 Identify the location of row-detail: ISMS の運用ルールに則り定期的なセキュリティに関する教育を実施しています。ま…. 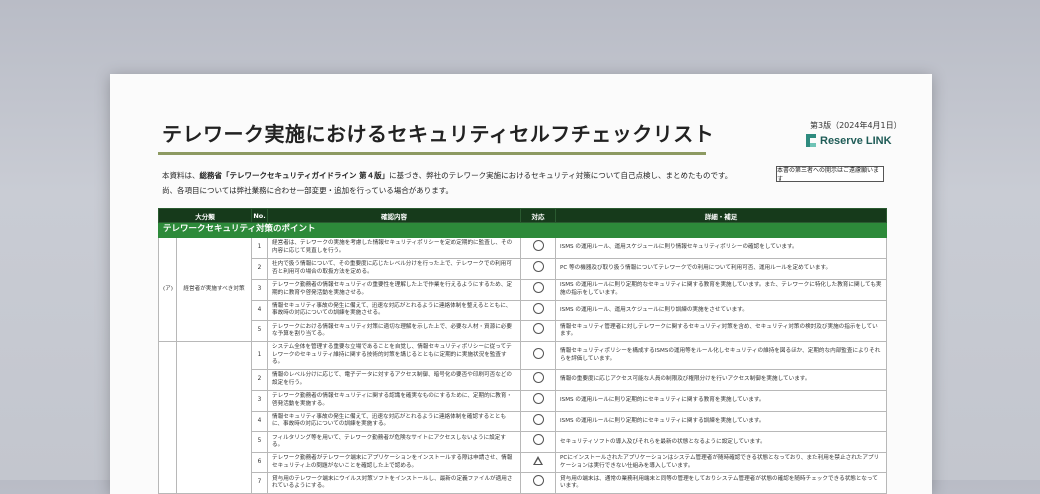
(721, 289).